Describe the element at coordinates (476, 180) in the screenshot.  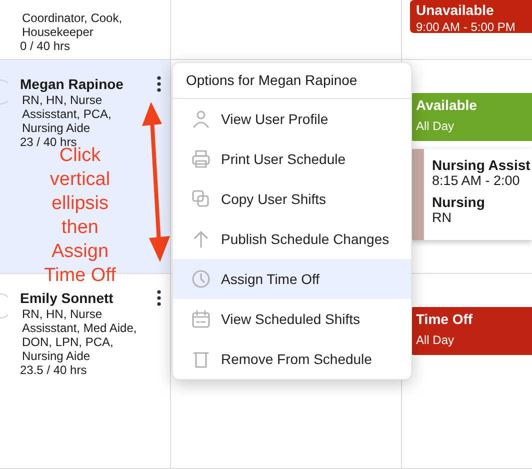
I see `shift-time: 8:15 AM - 2:00` at that location.